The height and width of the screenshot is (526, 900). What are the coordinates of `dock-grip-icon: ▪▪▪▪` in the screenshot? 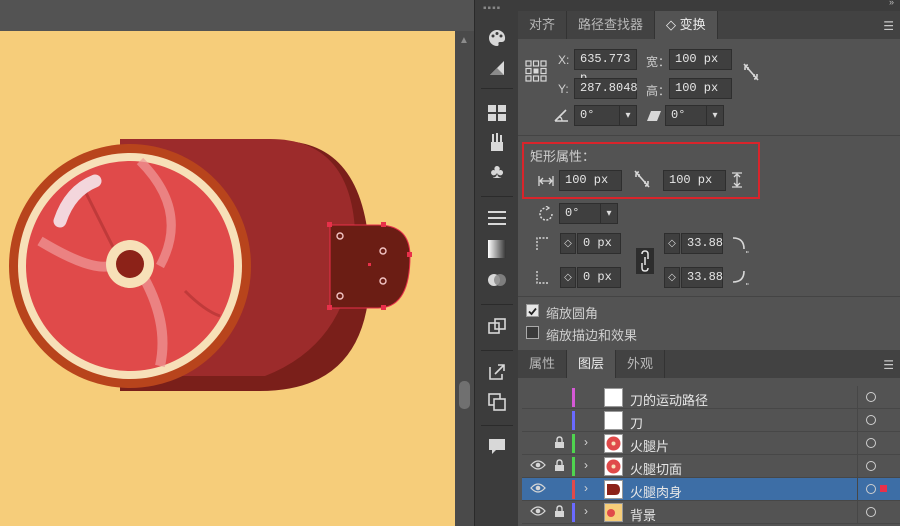 It's located at (492, 8).